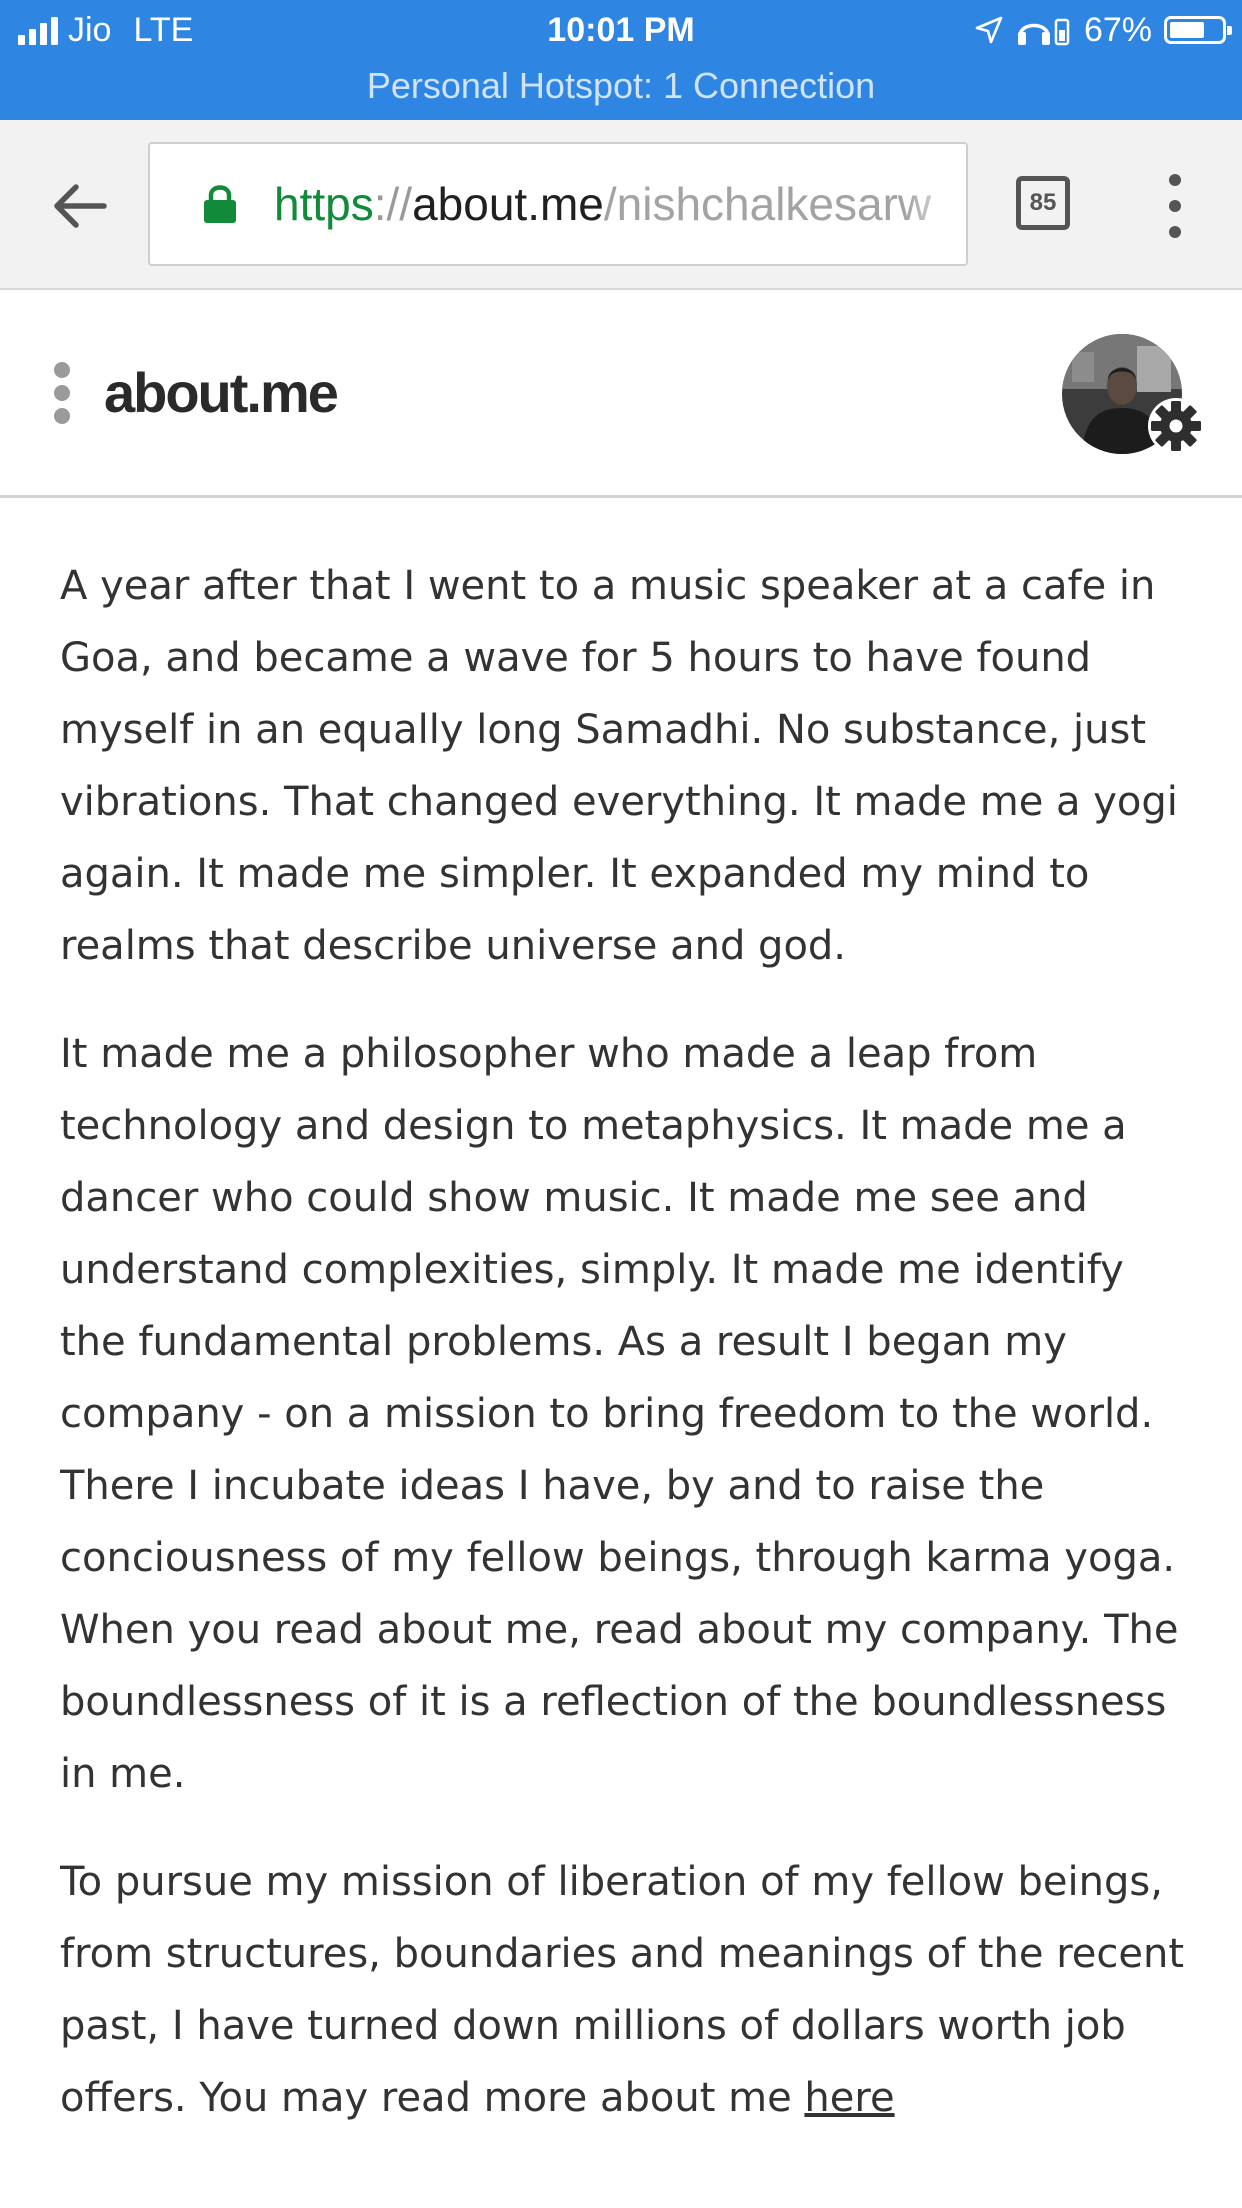 The width and height of the screenshot is (1242, 2208). Describe the element at coordinates (989, 30) in the screenshot. I see `location-icon` at that location.